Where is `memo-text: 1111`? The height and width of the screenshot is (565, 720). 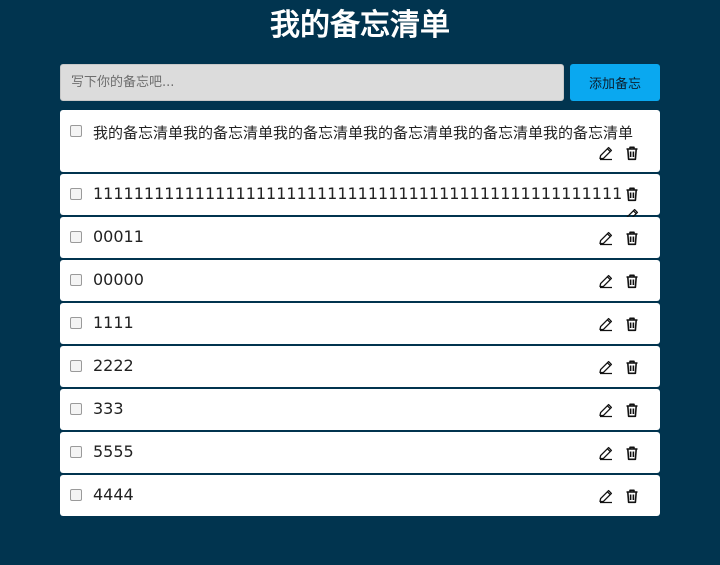
memo-text: 1111 is located at coordinates (113, 322).